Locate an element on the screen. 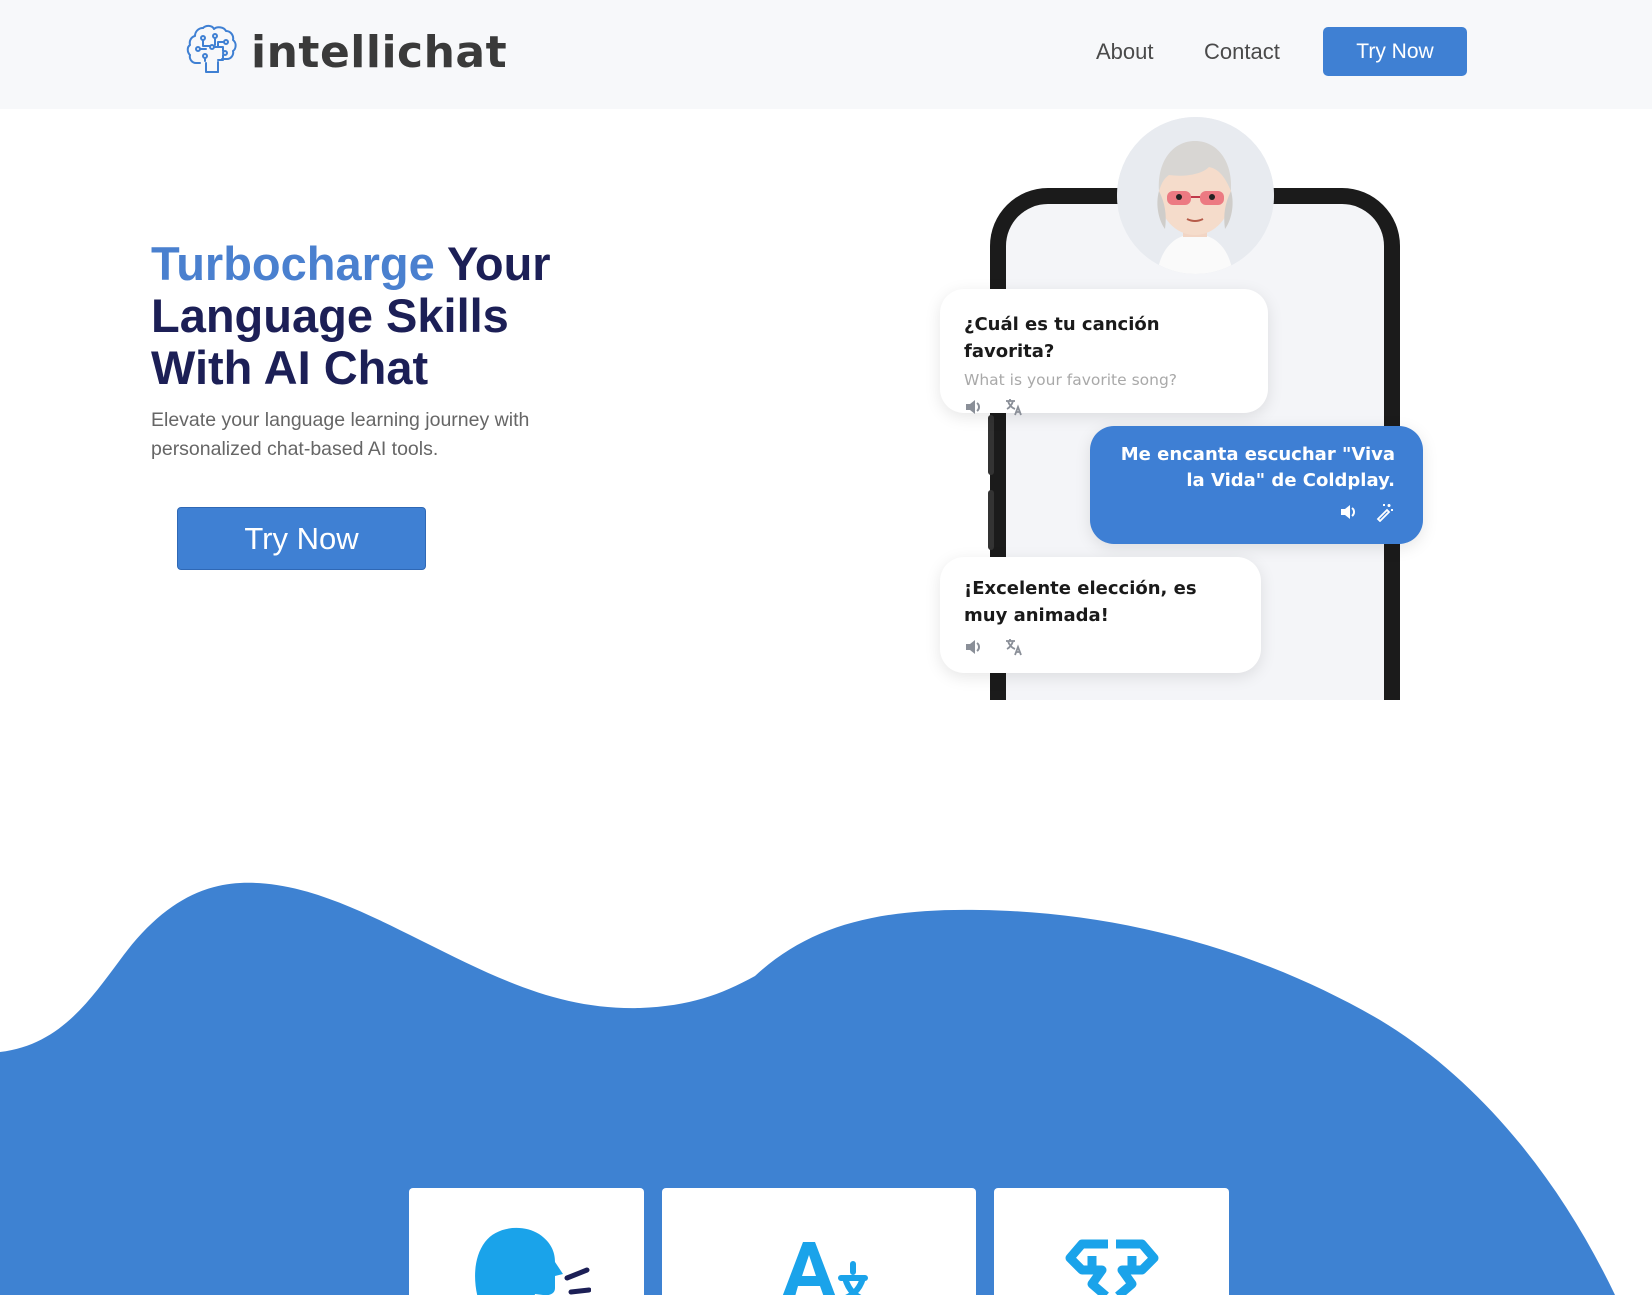  hero-title-accent: Turbocharge is located at coordinates (293, 263).